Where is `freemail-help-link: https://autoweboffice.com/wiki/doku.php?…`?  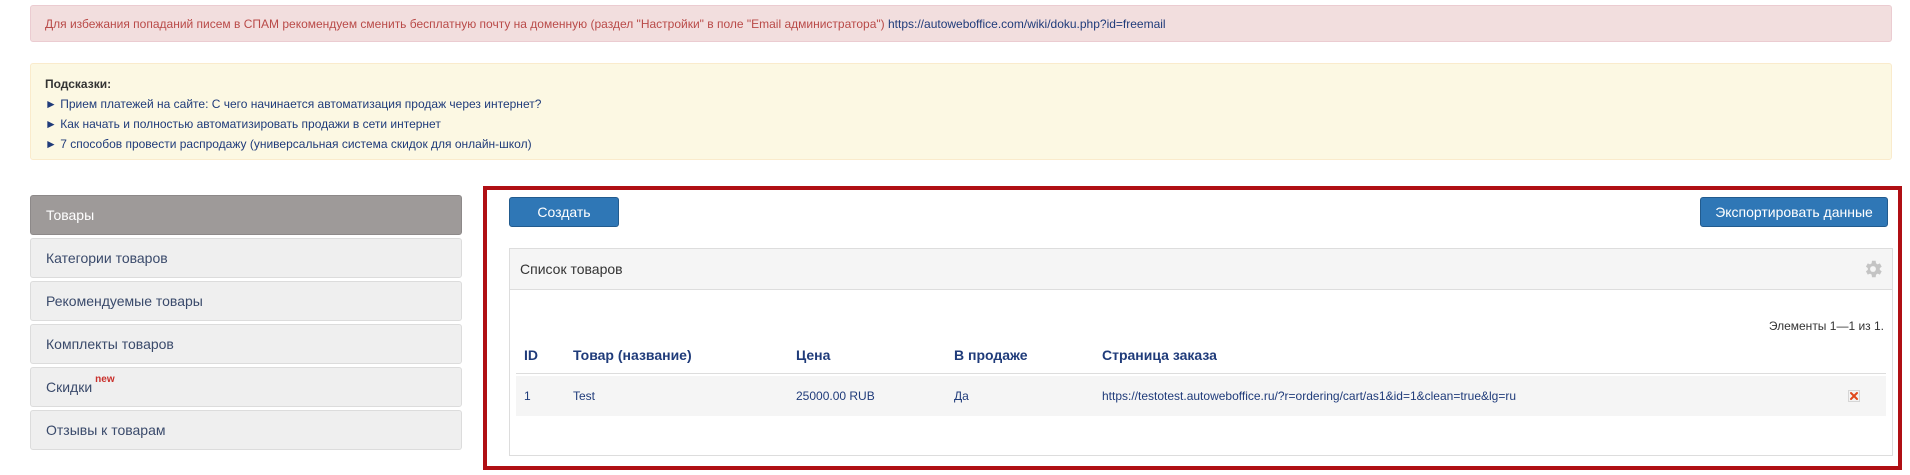 freemail-help-link: https://autoweboffice.com/wiki/doku.php?… is located at coordinates (1027, 24).